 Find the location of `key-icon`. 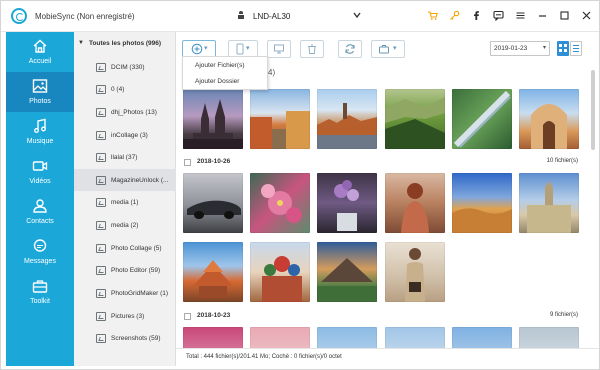

key-icon is located at coordinates (454, 16).